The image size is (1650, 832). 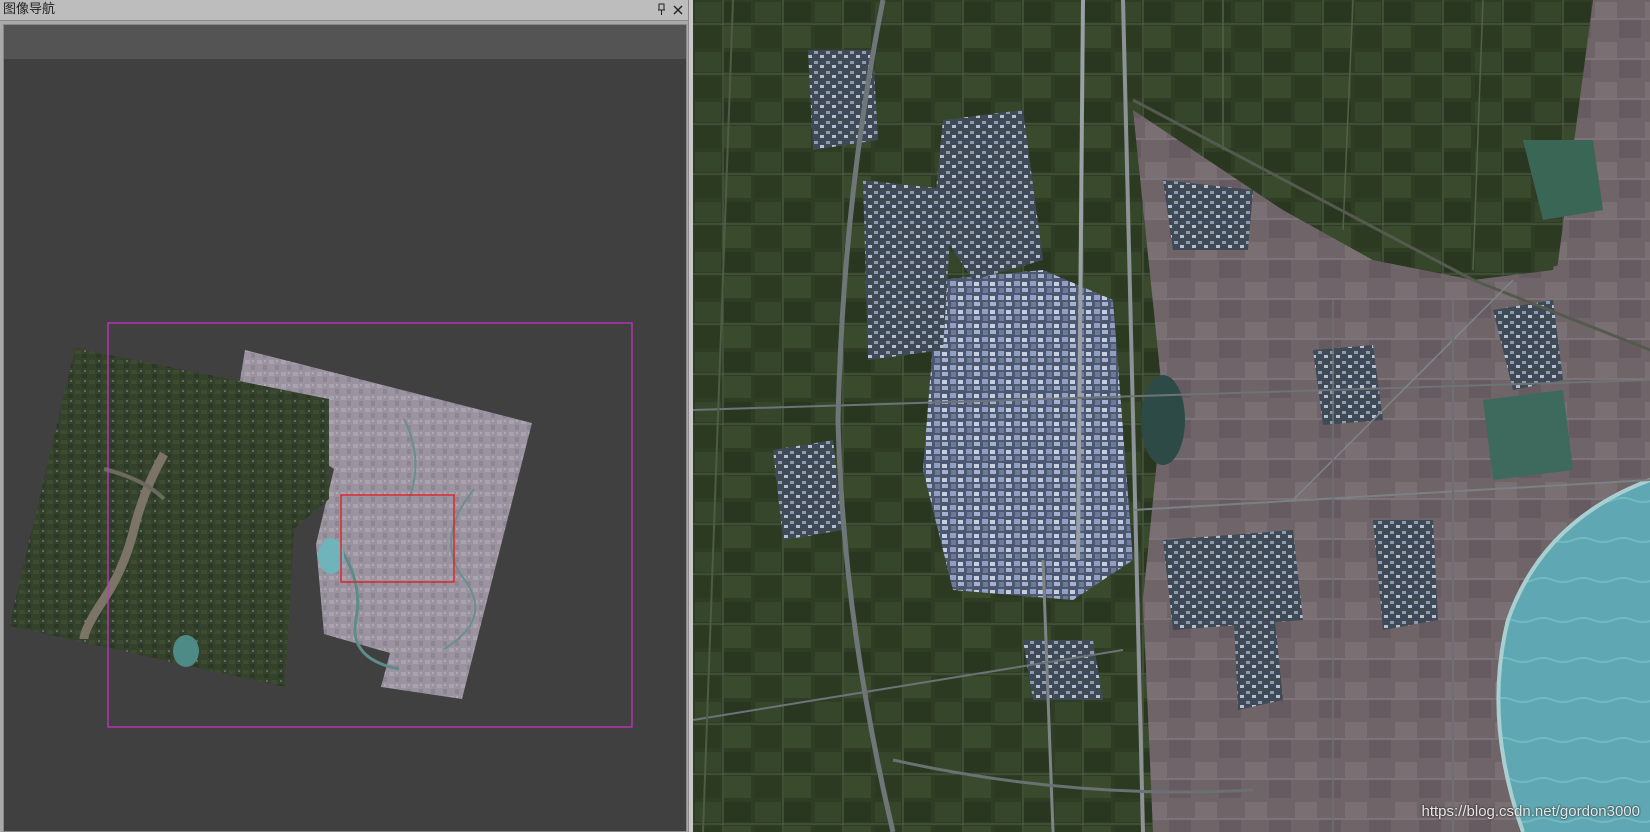 What do you see at coordinates (331, 556) in the screenshot?
I see `lake` at bounding box center [331, 556].